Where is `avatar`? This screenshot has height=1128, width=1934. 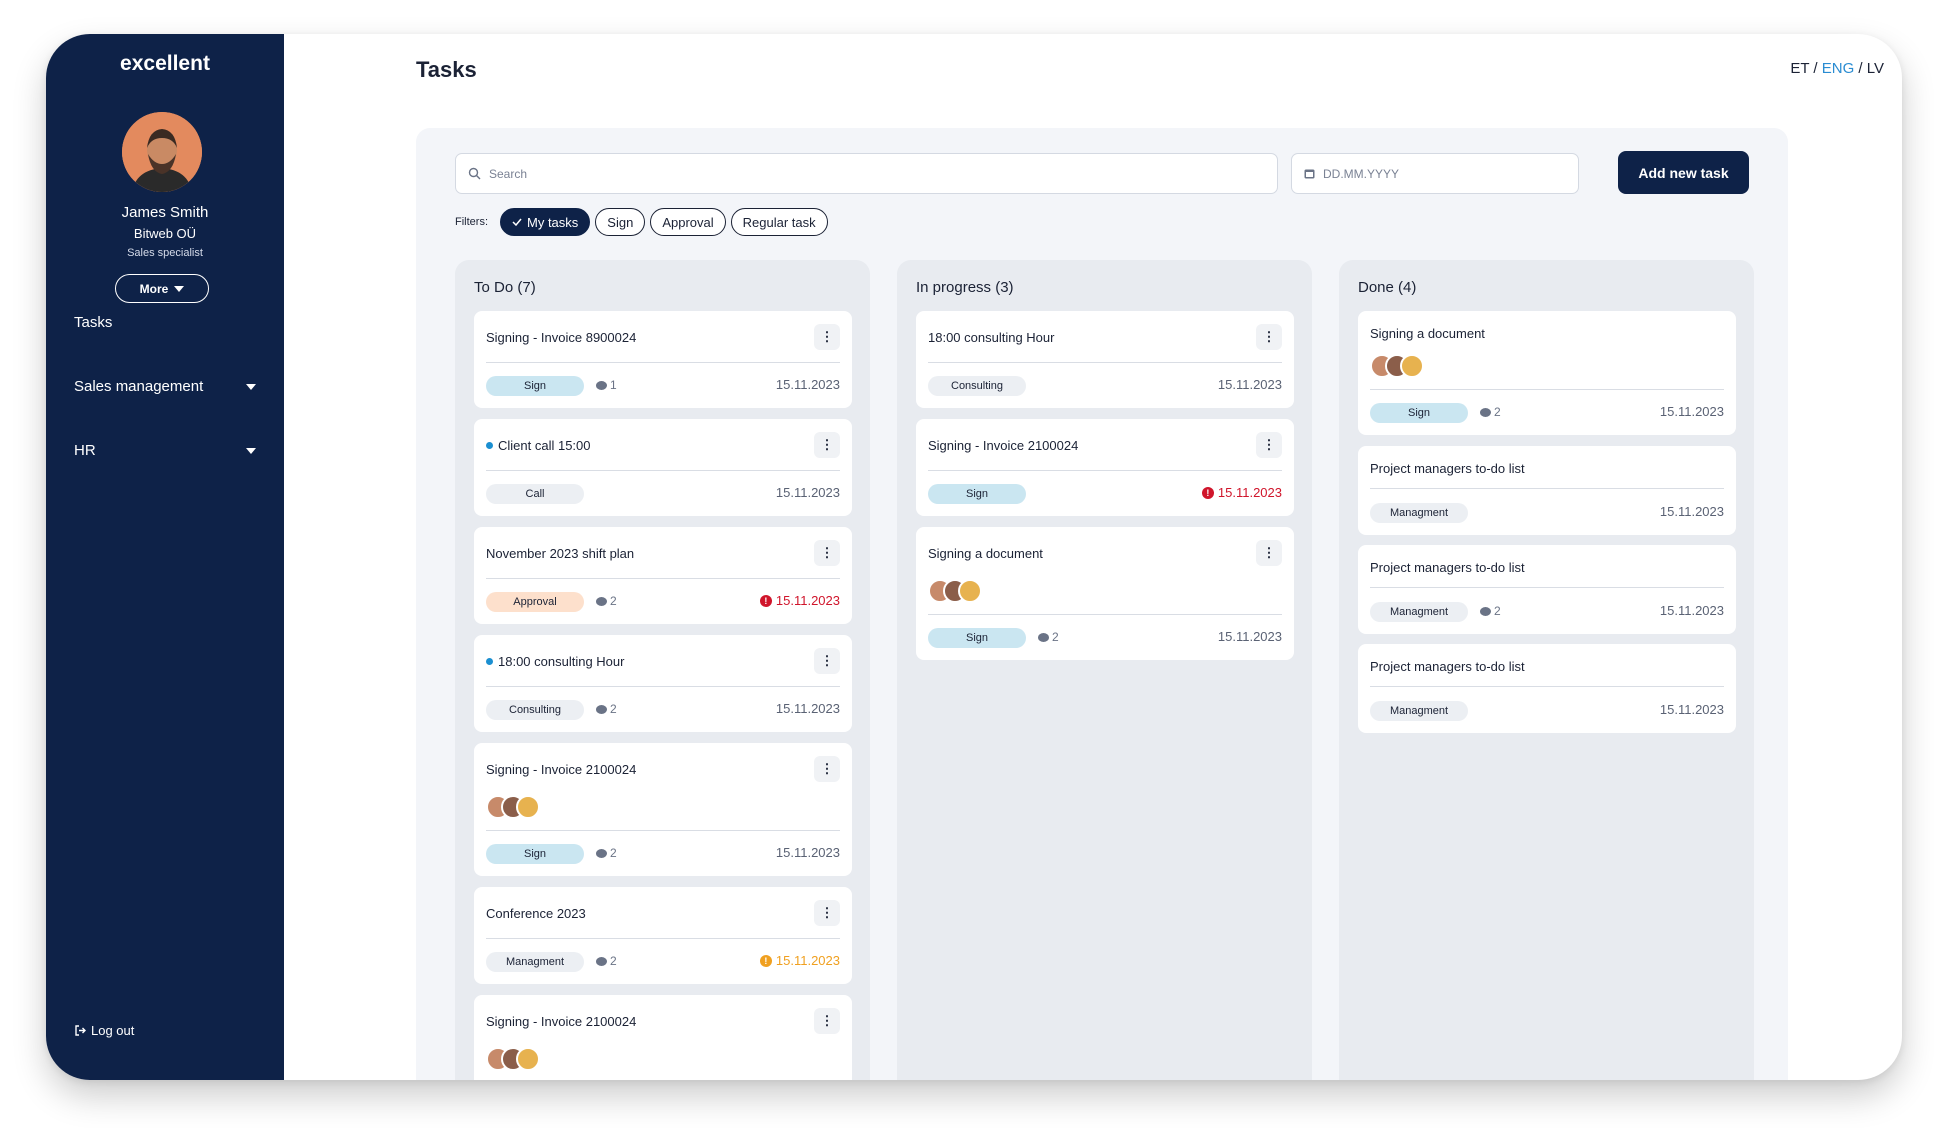
avatar is located at coordinates (528, 807).